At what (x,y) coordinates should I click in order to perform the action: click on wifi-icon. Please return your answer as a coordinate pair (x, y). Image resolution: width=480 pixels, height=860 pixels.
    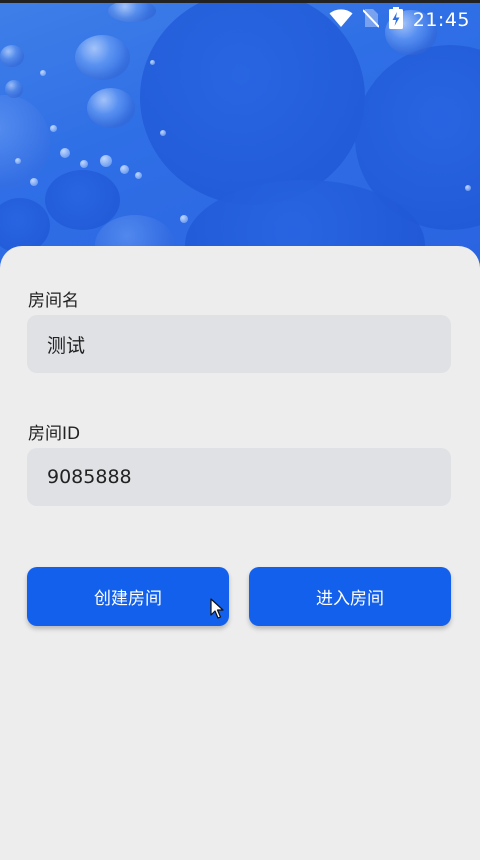
    Looking at the image, I should click on (341, 20).